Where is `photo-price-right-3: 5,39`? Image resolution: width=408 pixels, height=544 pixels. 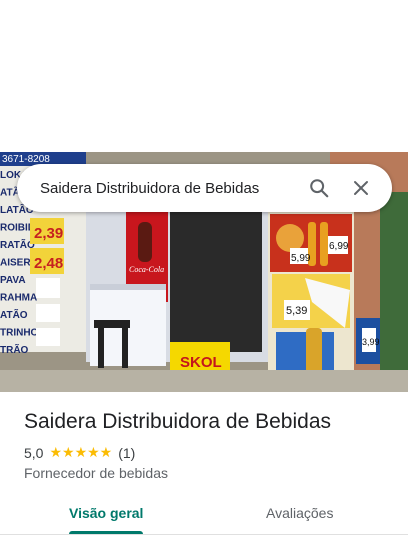
photo-price-right-3: 5,39 is located at coordinates (296, 311).